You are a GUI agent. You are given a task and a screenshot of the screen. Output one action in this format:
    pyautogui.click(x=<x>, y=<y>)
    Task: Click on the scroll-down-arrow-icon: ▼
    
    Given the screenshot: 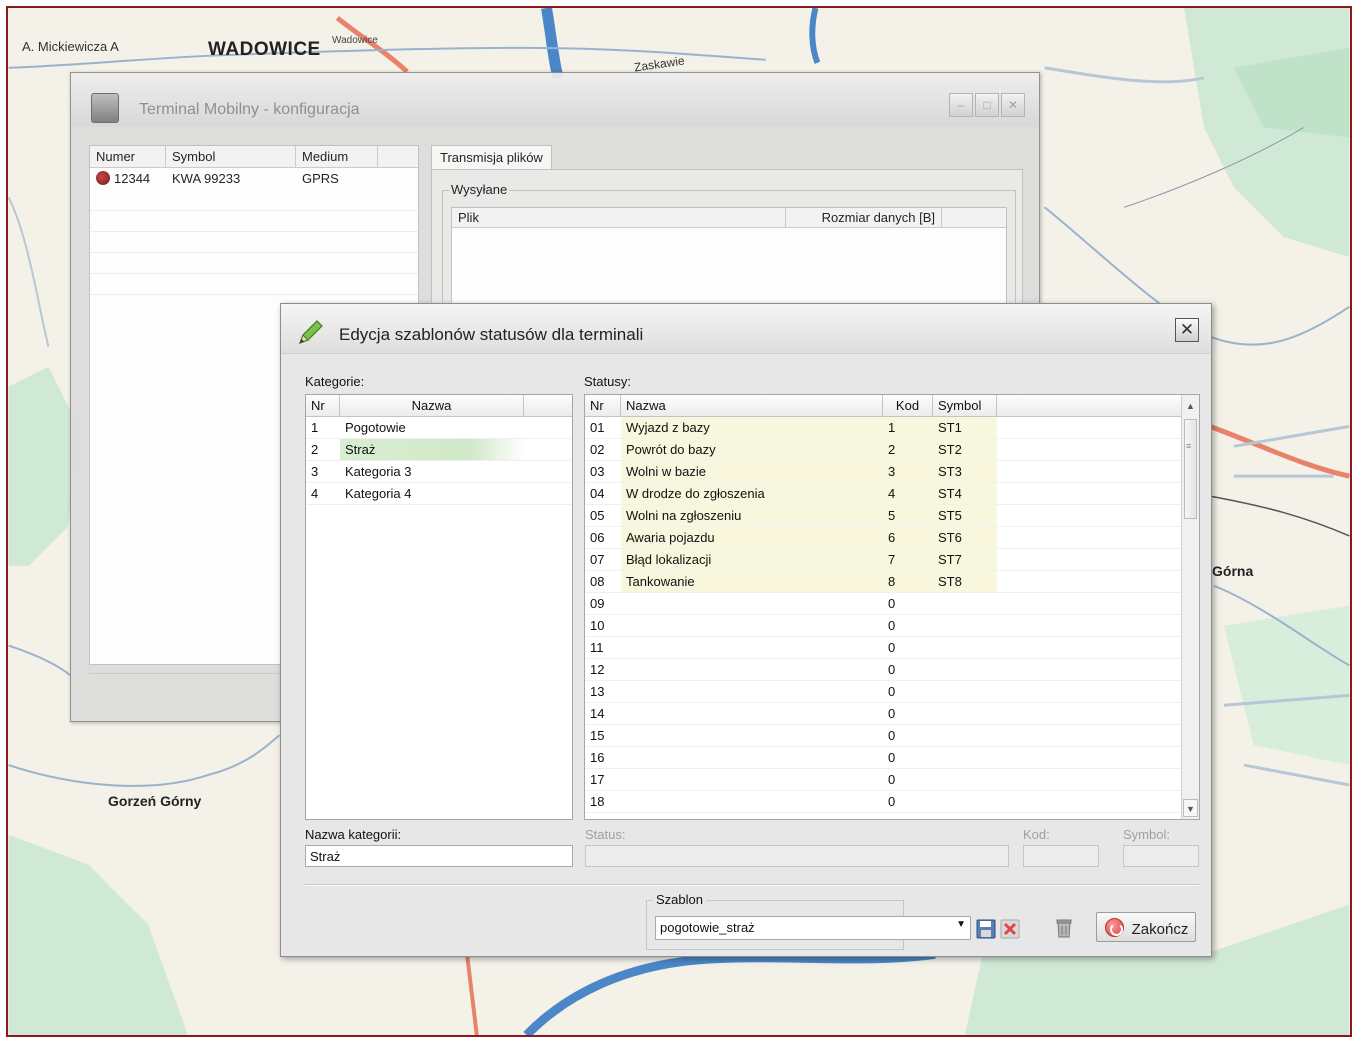 What is the action you would take?
    pyautogui.click(x=1190, y=808)
    